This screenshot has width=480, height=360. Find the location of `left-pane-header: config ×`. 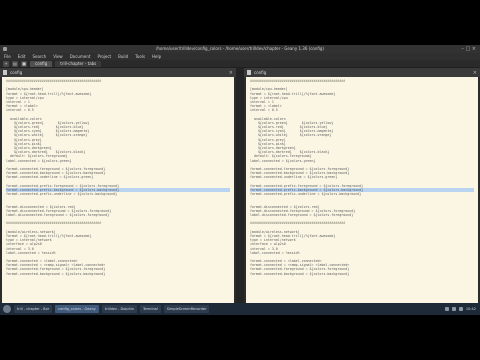

left-pane-header: config × is located at coordinates (118, 72).